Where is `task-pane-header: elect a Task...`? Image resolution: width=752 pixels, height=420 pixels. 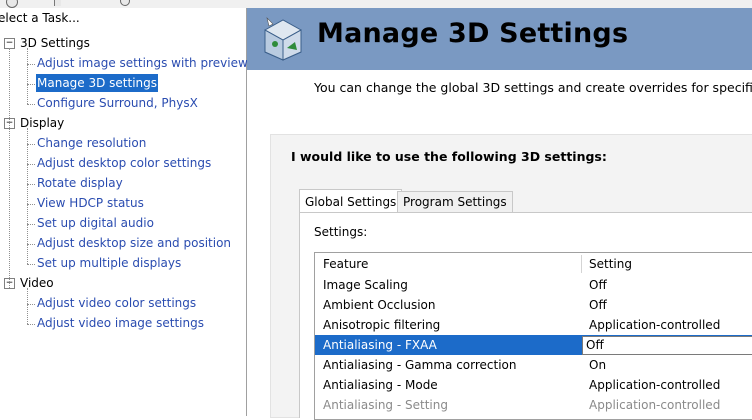 task-pane-header: elect a Task... is located at coordinates (40, 18).